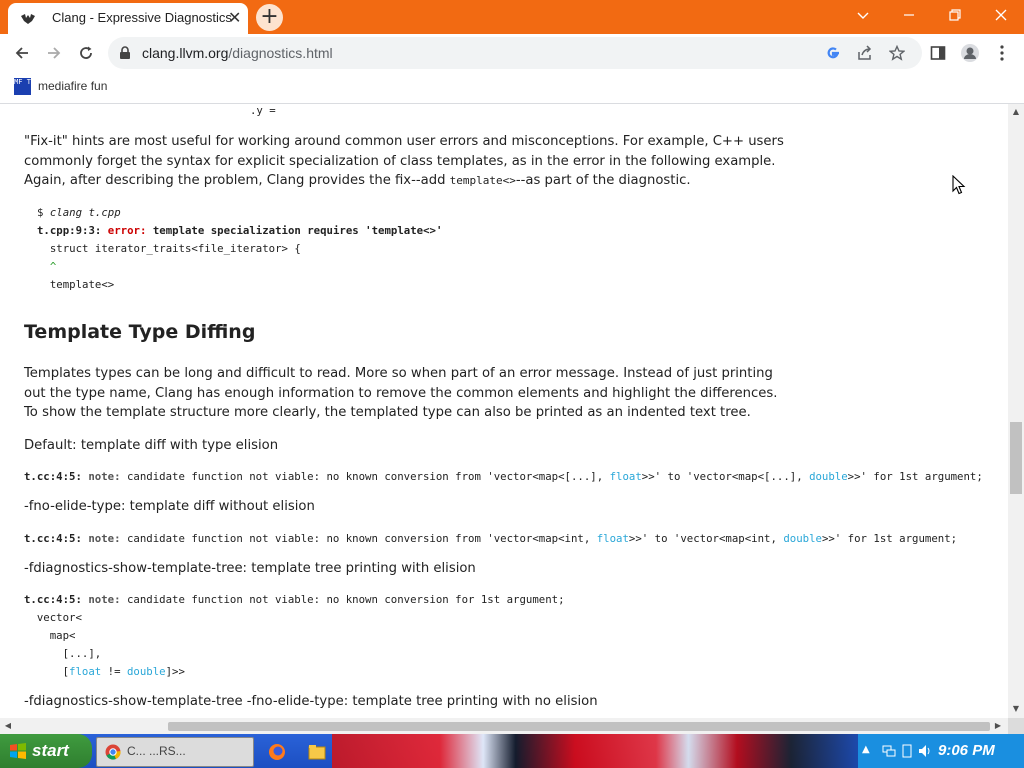  I want to click on scroll-right-arrow-icon: ▶, so click(998, 725).